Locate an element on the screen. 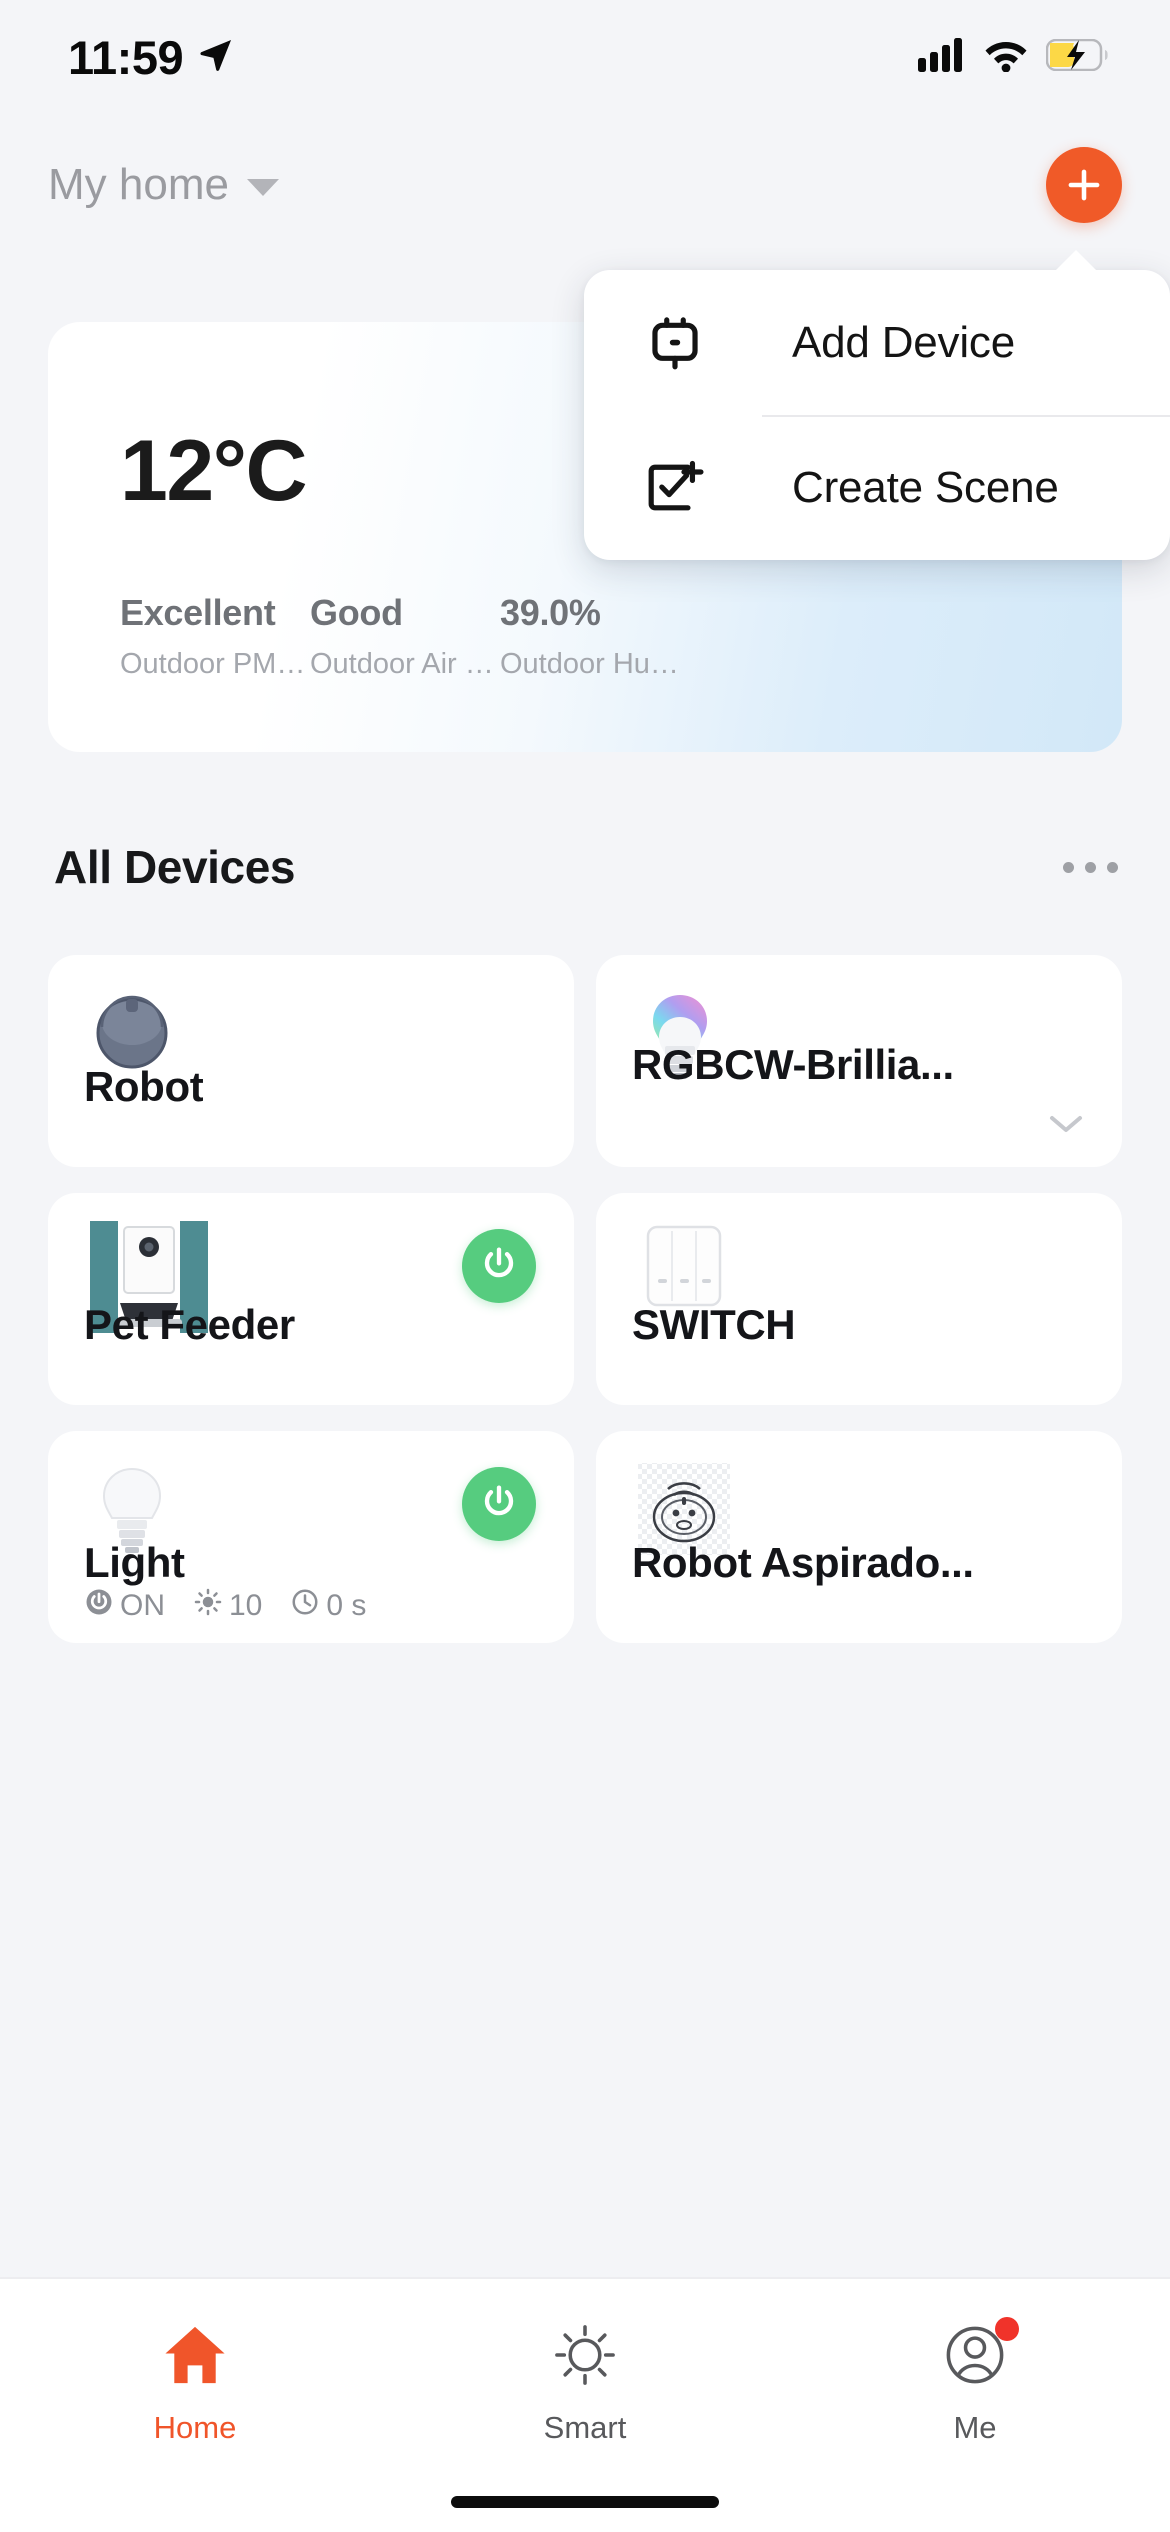 This screenshot has width=1170, height=2532. device-card-light: Light ON 10 0 s is located at coordinates (311, 1537).